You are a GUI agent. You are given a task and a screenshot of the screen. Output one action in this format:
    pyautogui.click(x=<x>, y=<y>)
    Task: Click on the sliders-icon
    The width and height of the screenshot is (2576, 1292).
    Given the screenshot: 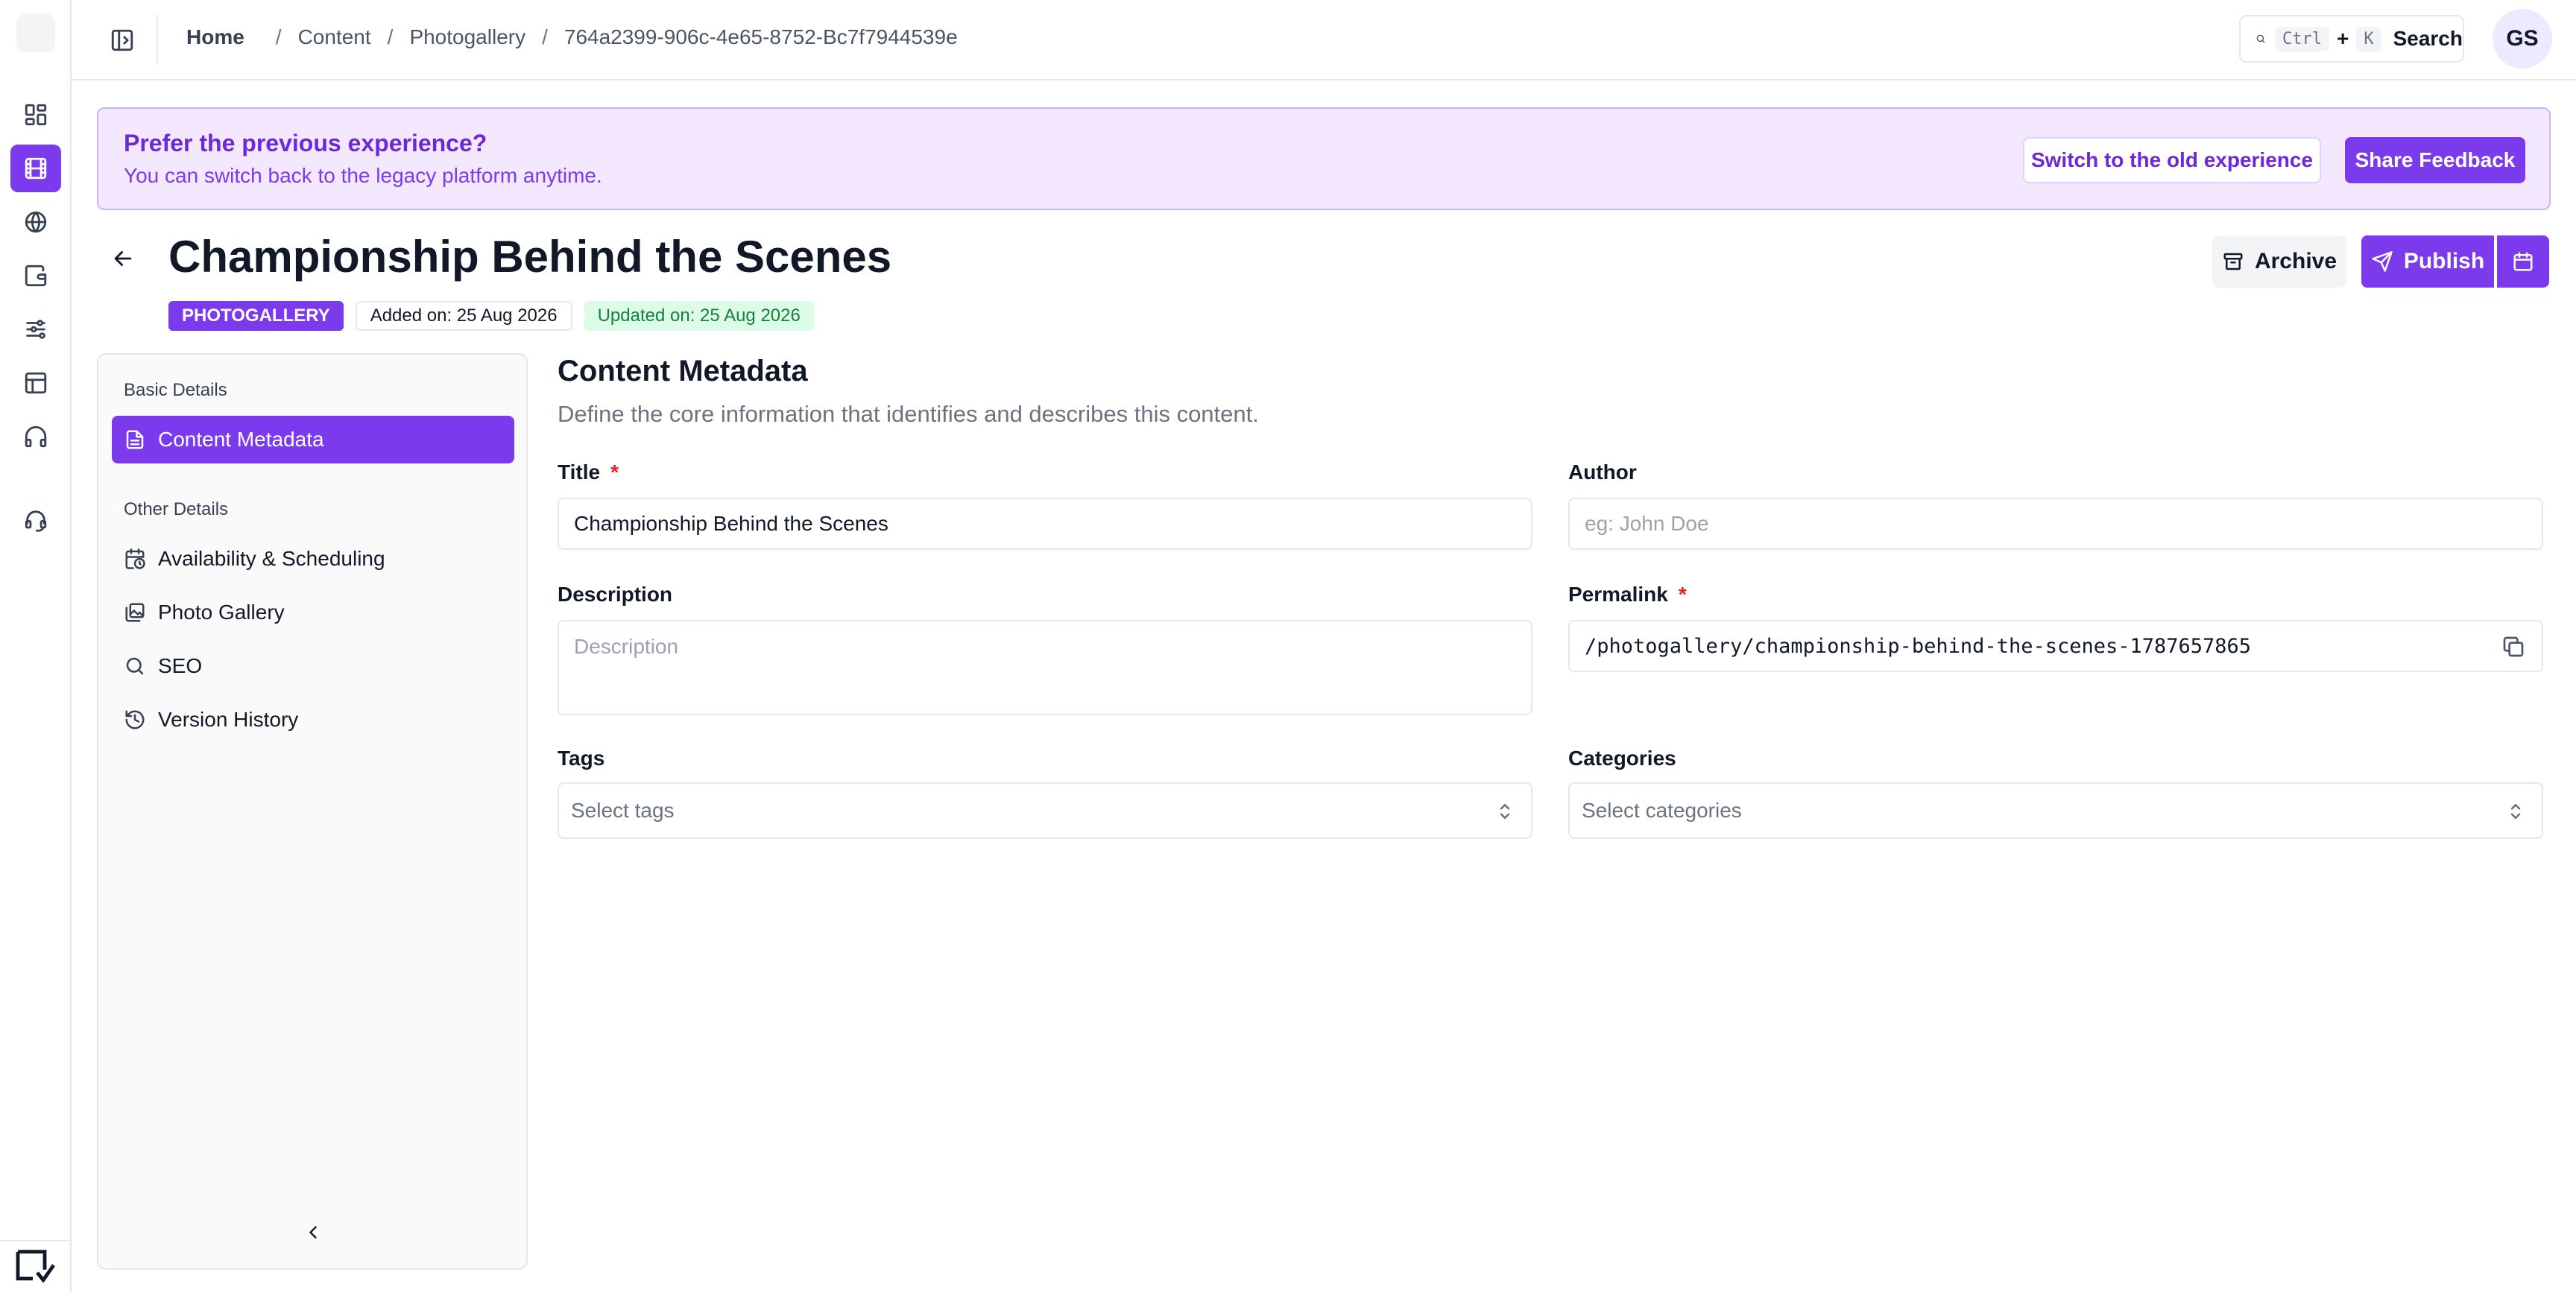 What is the action you would take?
    pyautogui.click(x=35, y=329)
    